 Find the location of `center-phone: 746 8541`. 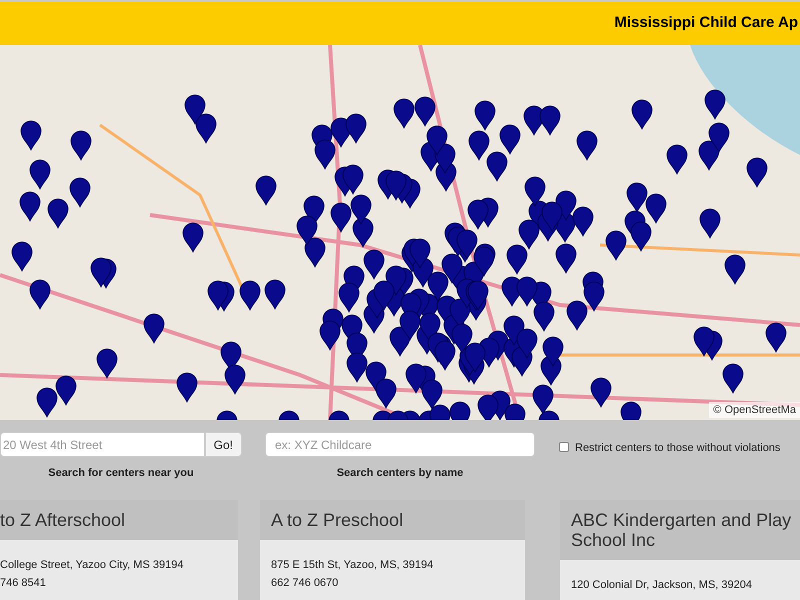

center-phone: 746 8541 is located at coordinates (23, 583).